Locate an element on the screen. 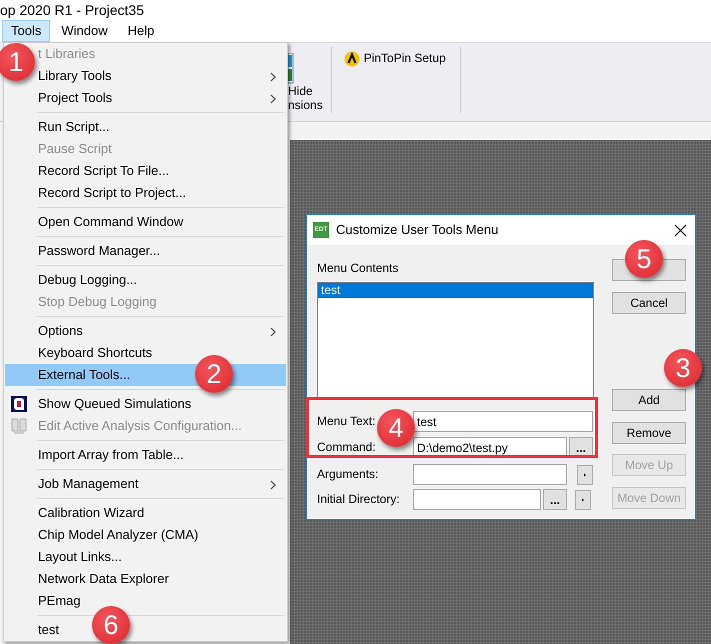 The height and width of the screenshot is (644, 711). close-icon is located at coordinates (680, 230).